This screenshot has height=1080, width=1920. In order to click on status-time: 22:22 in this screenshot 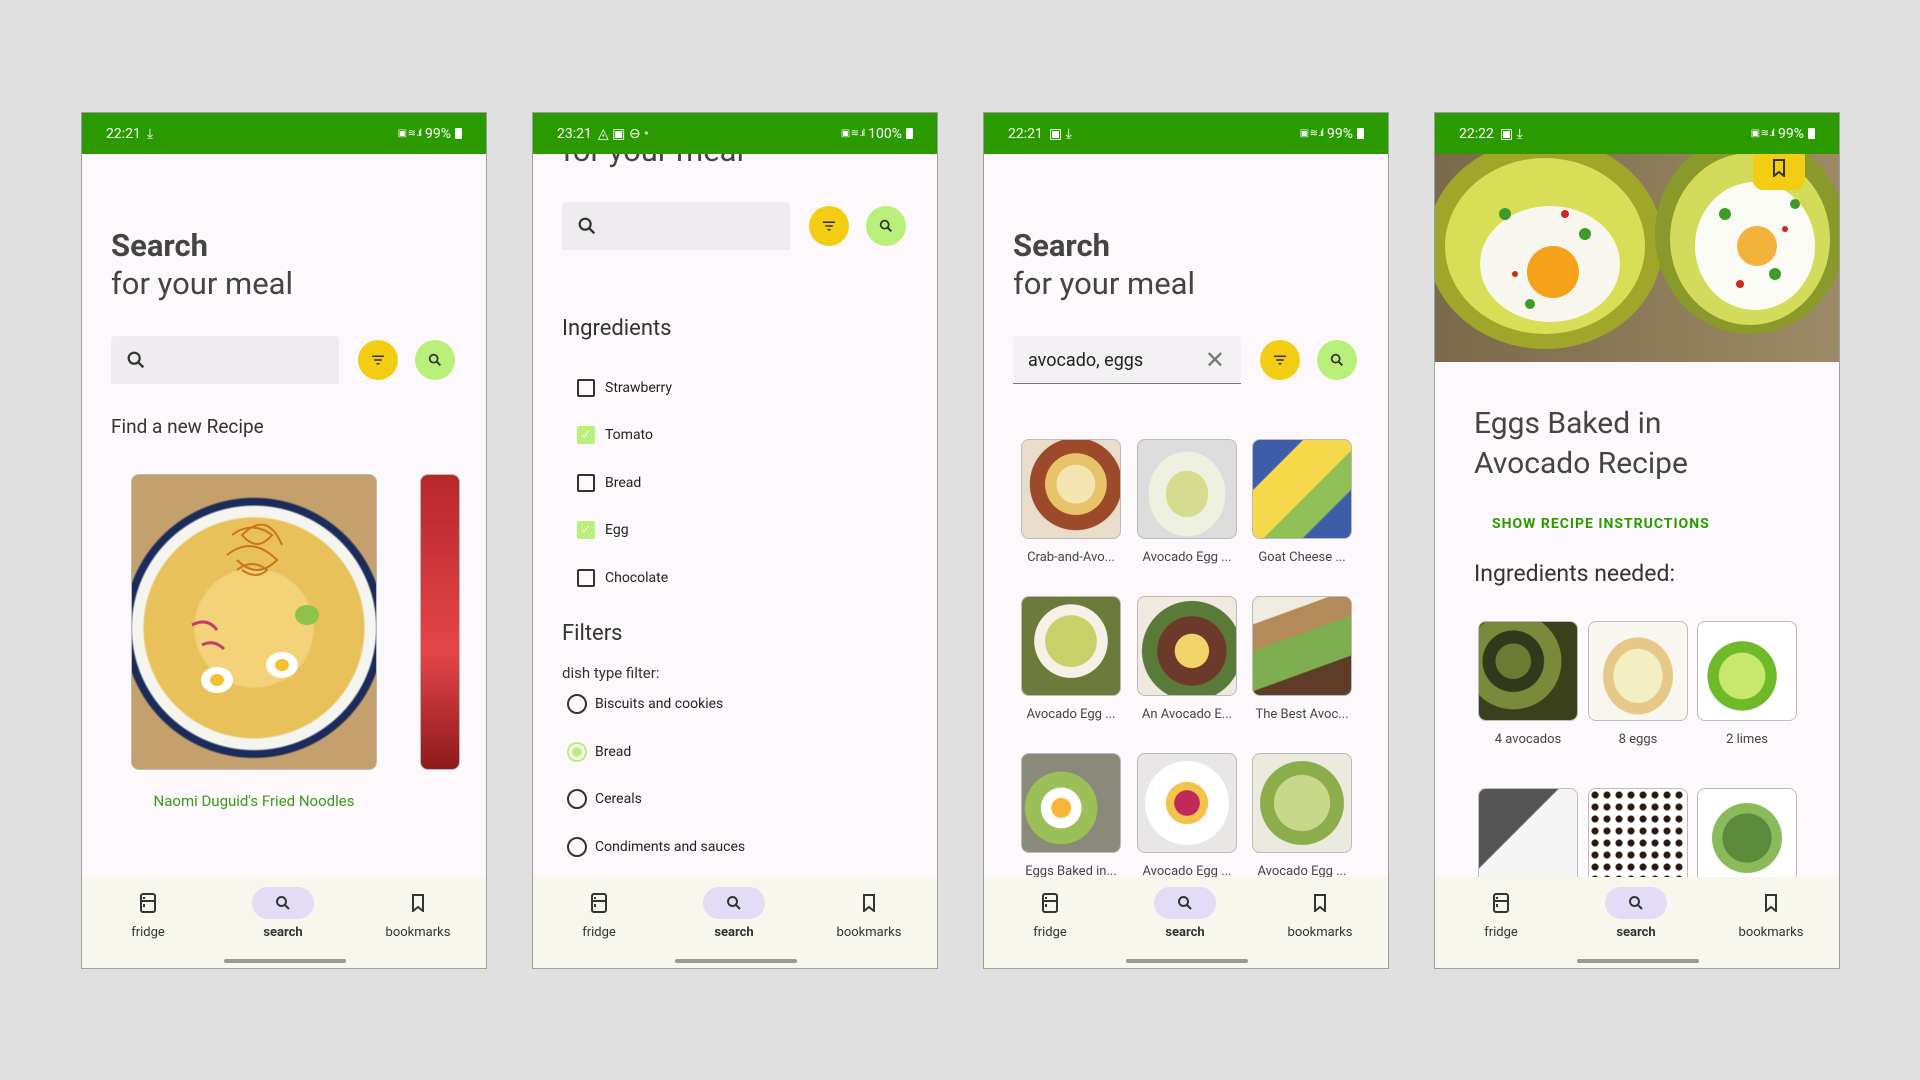, I will do `click(1476, 133)`.